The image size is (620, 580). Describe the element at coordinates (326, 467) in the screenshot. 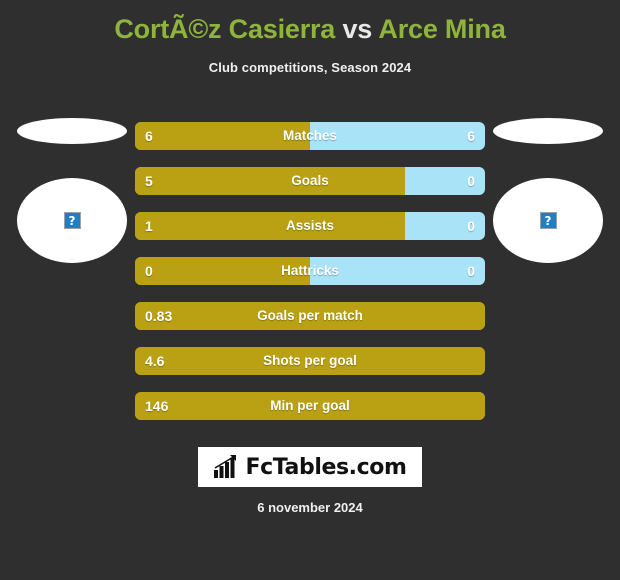

I see `fctables-logo-text: FcTables.com` at that location.